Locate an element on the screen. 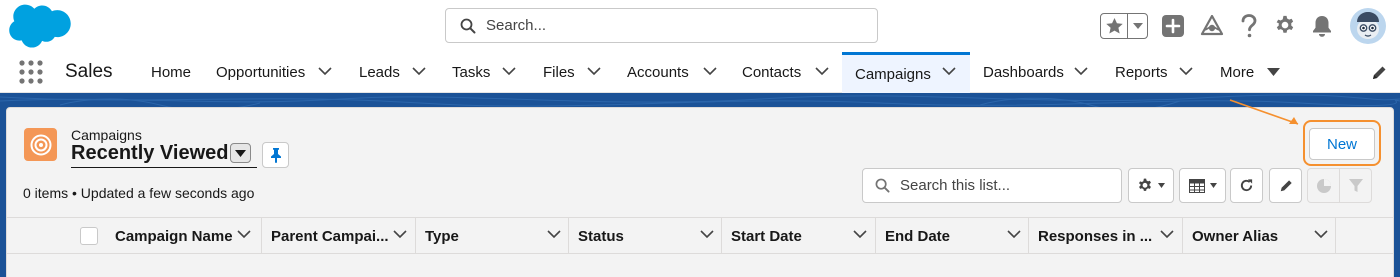 The image size is (1400, 277). bell-icon is located at coordinates (1322, 26).